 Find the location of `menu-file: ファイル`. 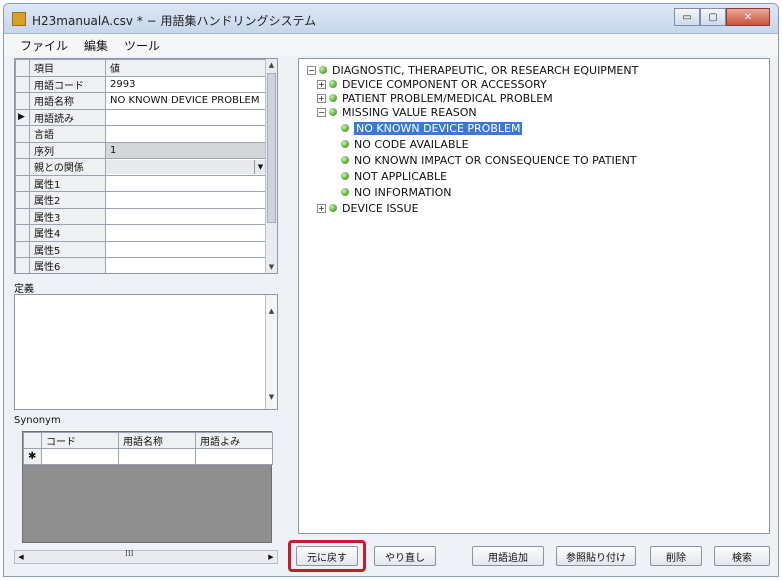

menu-file: ファイル is located at coordinates (44, 45).